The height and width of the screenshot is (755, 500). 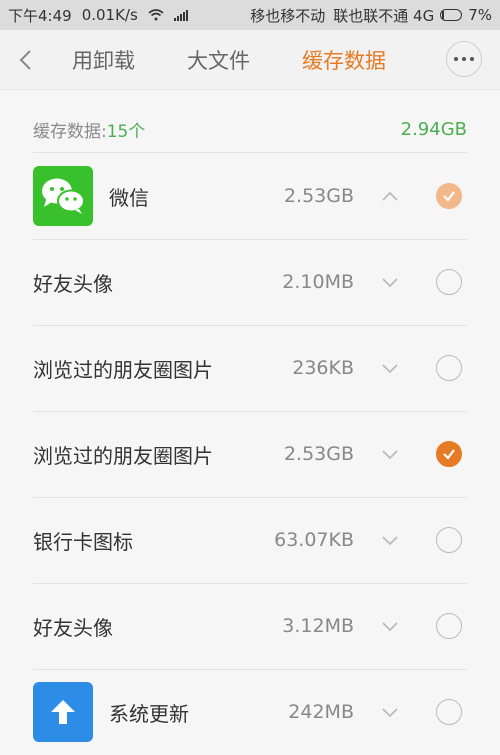 What do you see at coordinates (63, 196) in the screenshot?
I see `wechat-icon` at bounding box center [63, 196].